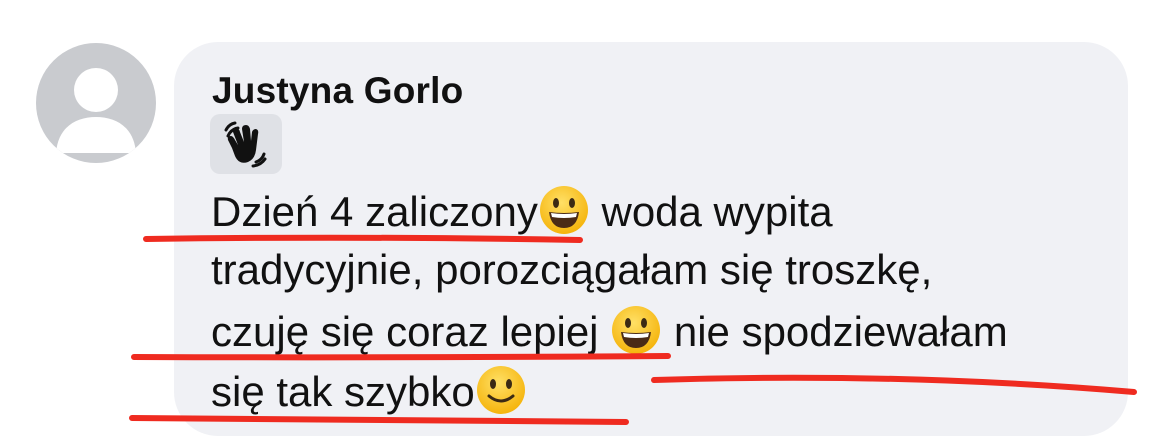 The image size is (1170, 447). What do you see at coordinates (343, 391) in the screenshot?
I see `comment-text: się tak szybko` at bounding box center [343, 391].